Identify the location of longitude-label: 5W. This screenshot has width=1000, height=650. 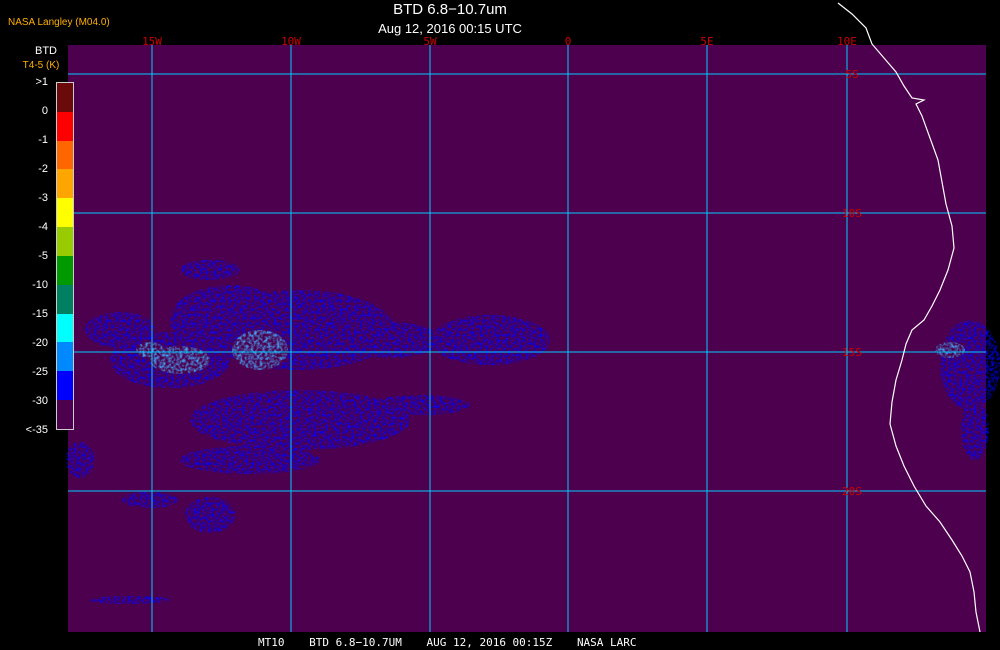
(430, 41).